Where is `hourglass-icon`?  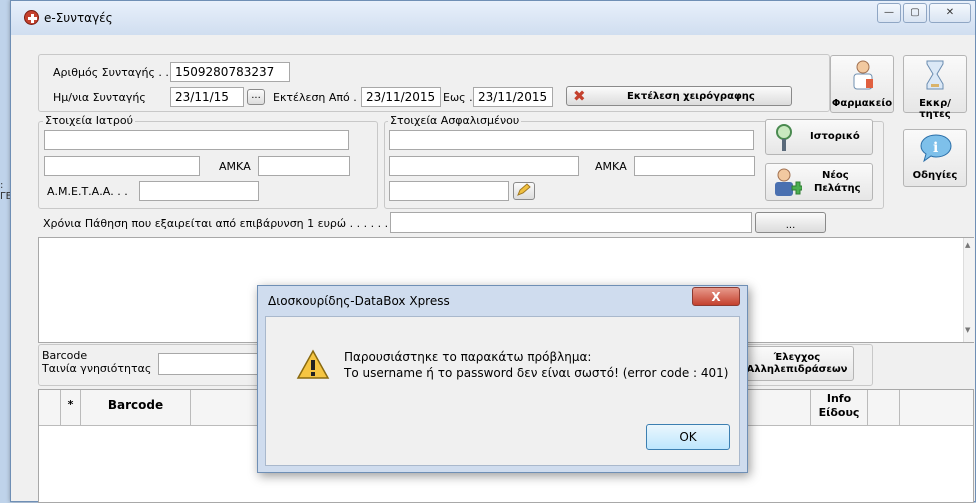
hourglass-icon is located at coordinates (935, 75).